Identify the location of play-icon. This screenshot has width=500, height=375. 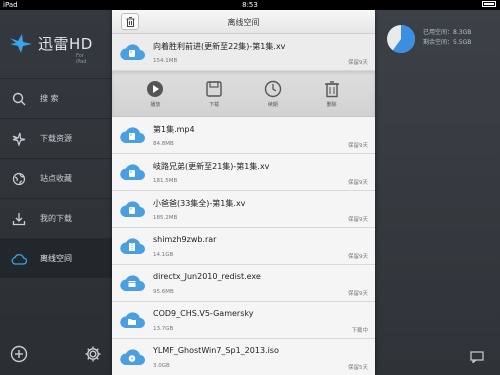
(155, 89).